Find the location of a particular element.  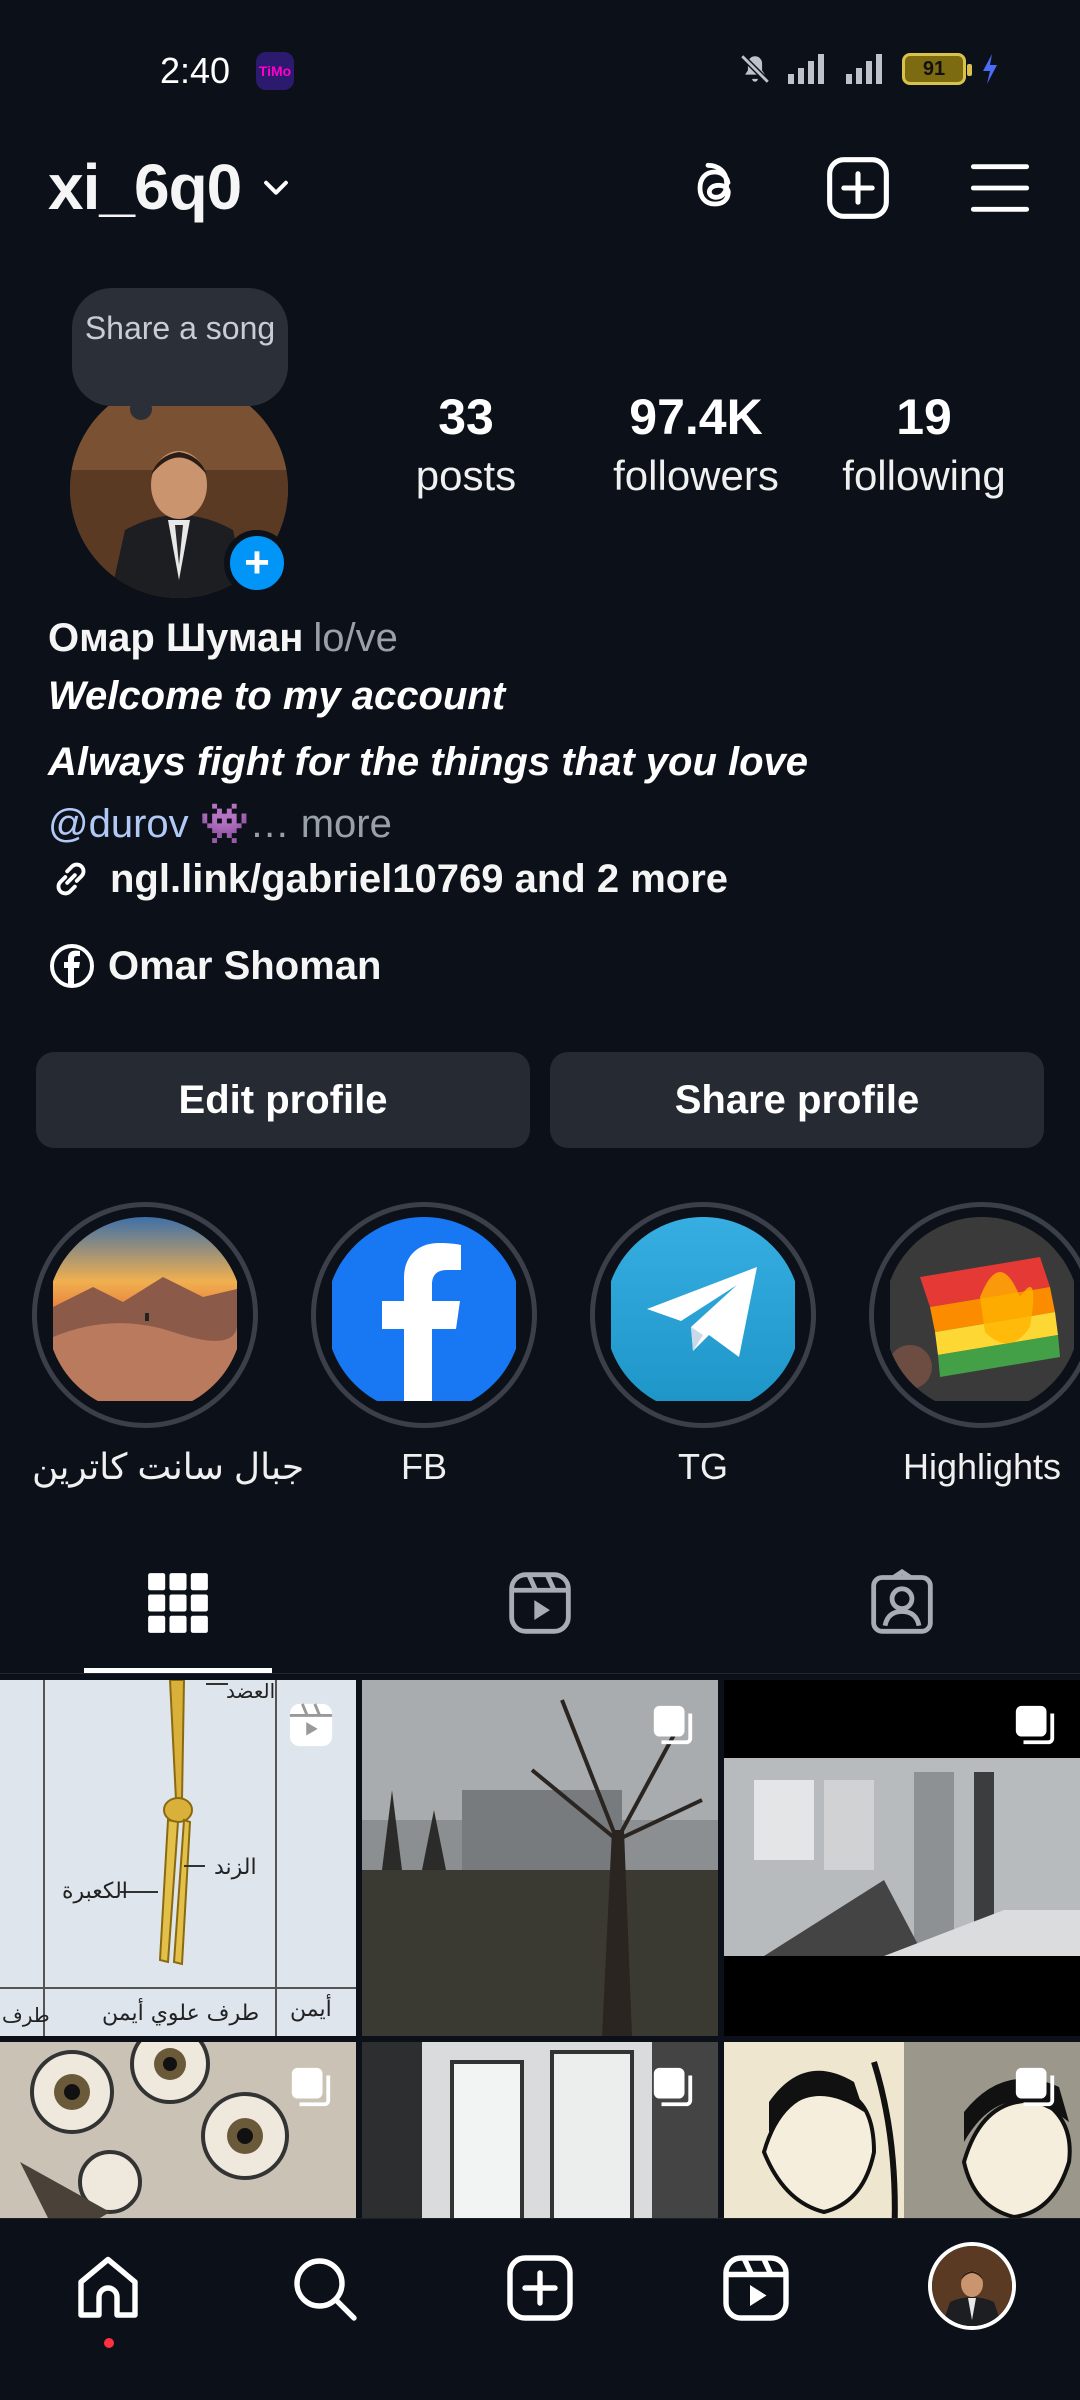

posts-count: 33 is located at coordinates (466, 417).